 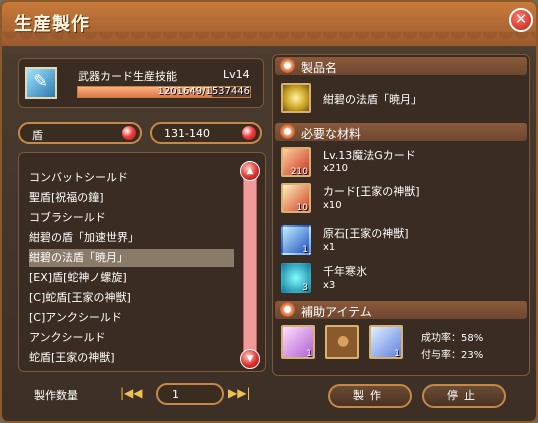 I want to click on level-range-dropdown: 131-140, so click(x=206, y=133).